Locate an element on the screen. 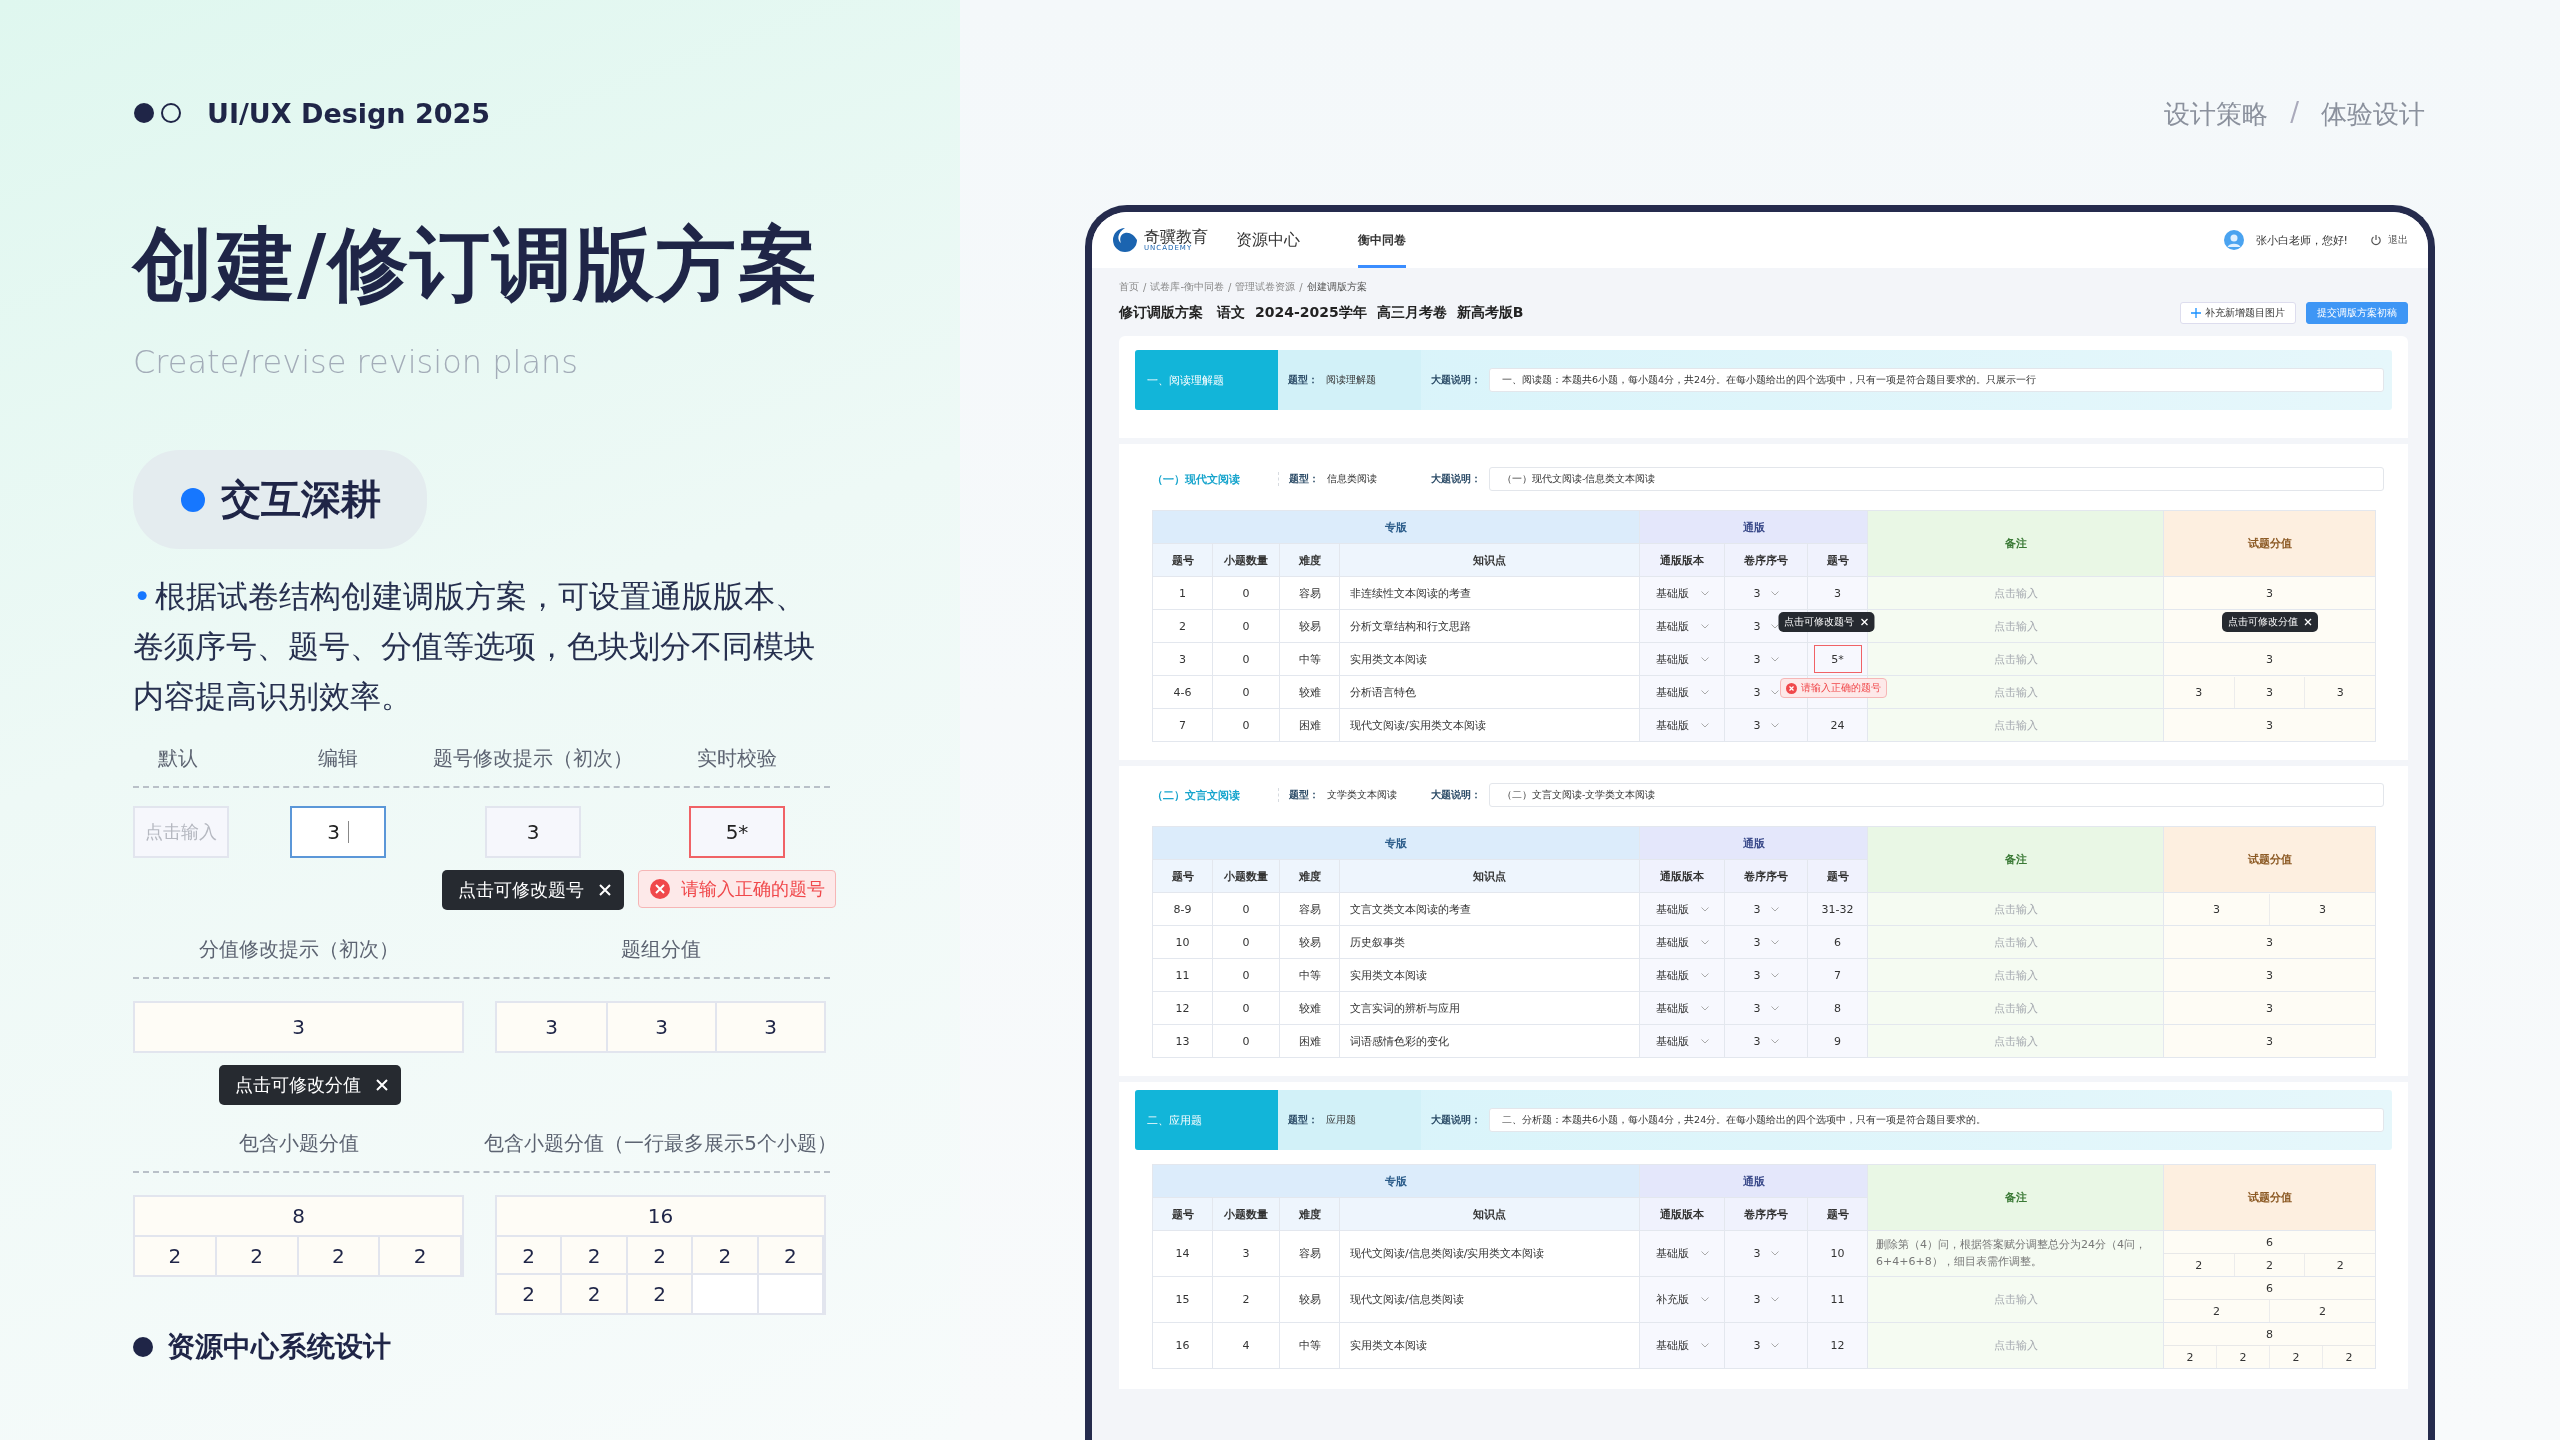 Image resolution: width=2560 pixels, height=1440 pixels. section-heading: 资源中心系统设计 is located at coordinates (279, 1347).